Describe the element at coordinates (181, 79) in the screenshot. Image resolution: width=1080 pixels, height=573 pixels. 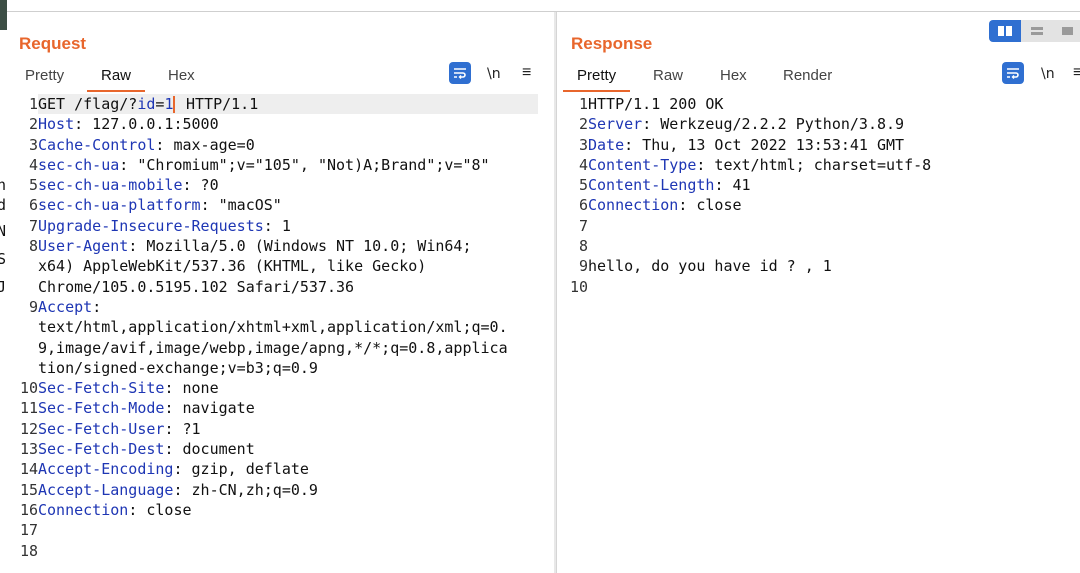
I see `tab-request-hex: Hex` at that location.